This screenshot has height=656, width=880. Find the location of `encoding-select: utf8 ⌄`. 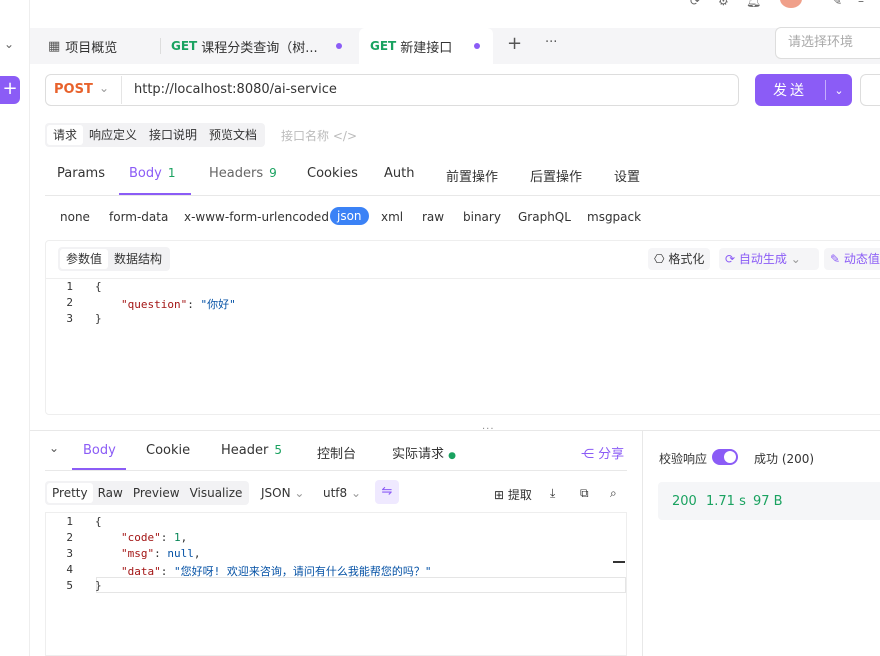

encoding-select: utf8 ⌄ is located at coordinates (342, 493).